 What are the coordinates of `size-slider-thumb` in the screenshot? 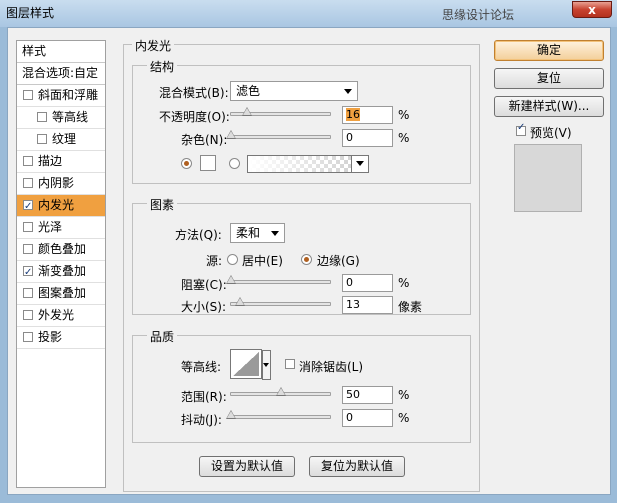 It's located at (239, 301).